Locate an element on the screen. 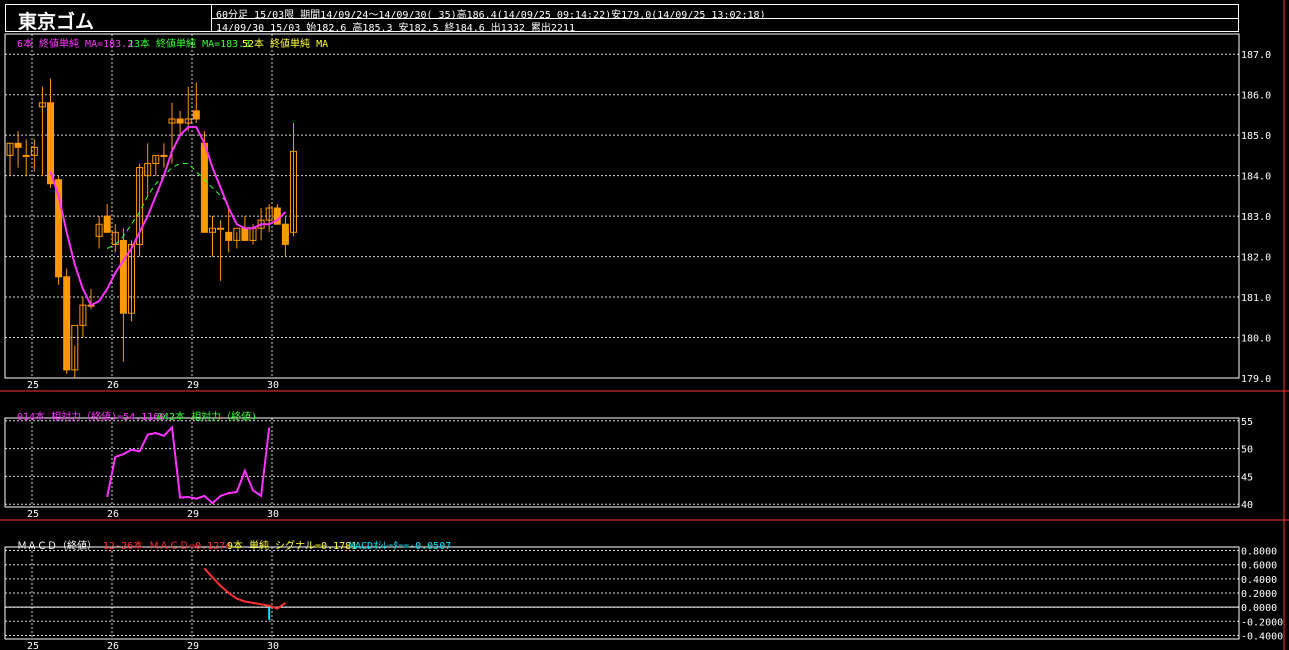  macd-title: ＭＡＣＤ（終値） is located at coordinates (57, 546).